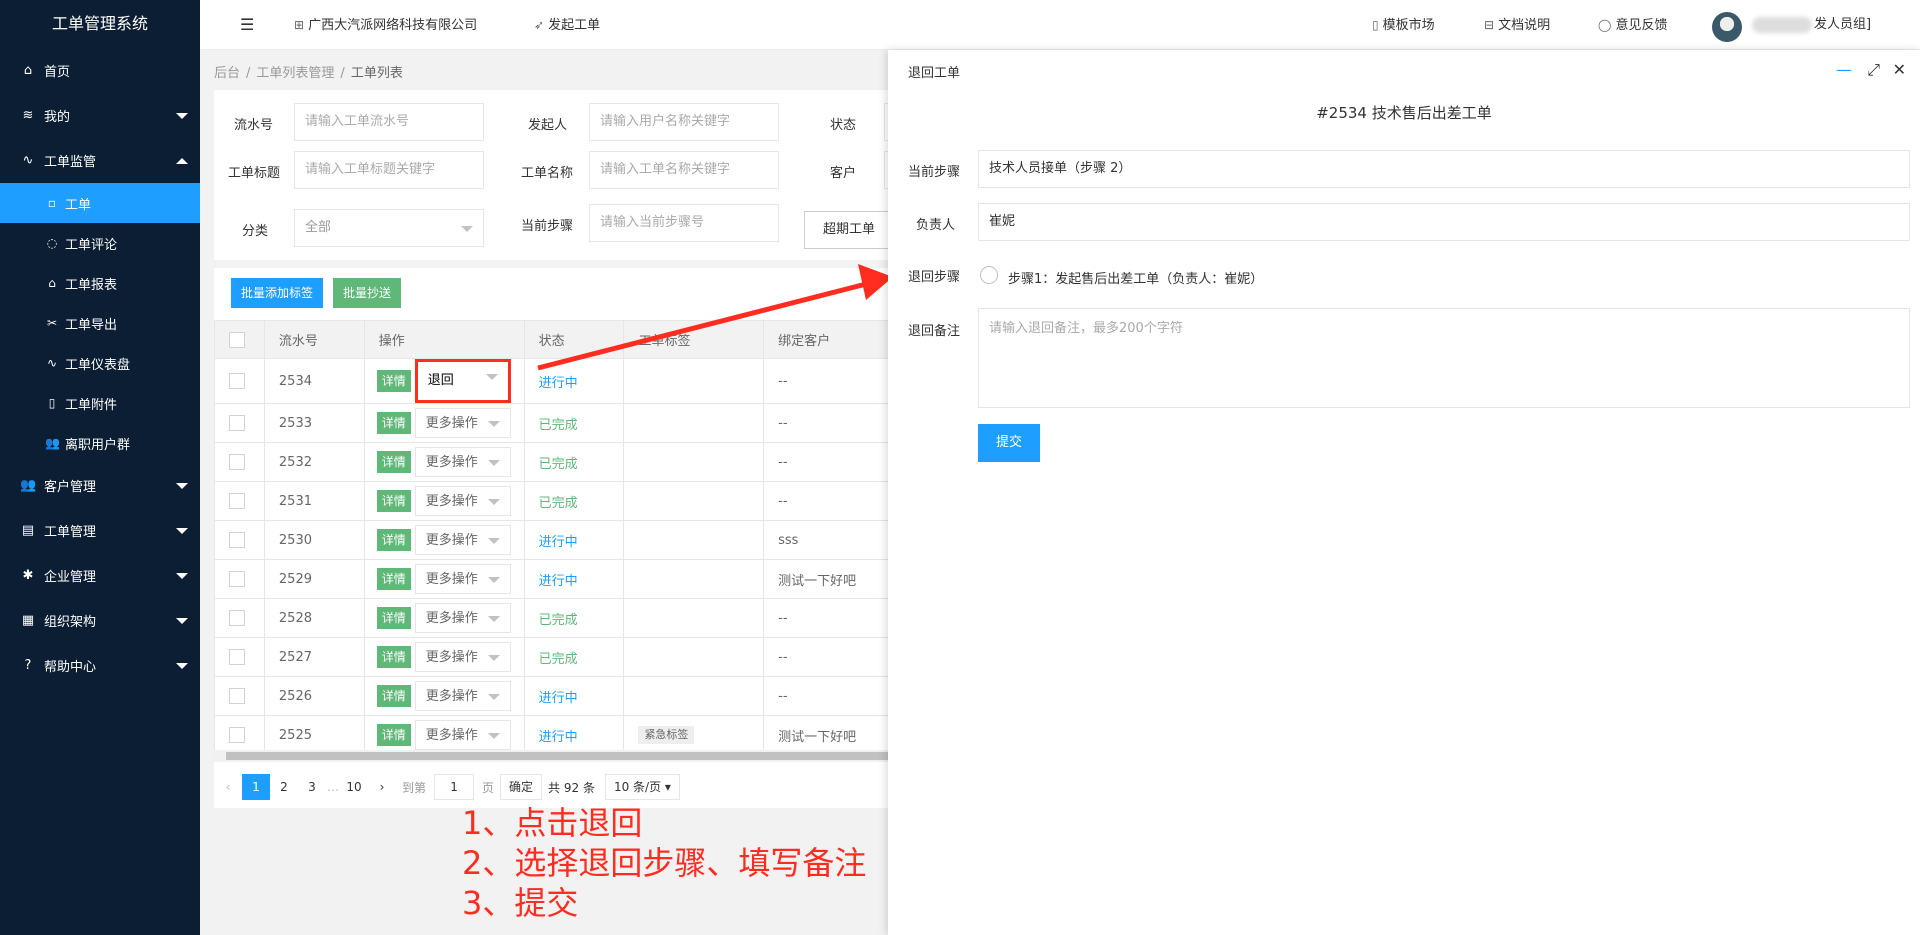  Describe the element at coordinates (70, 487) in the screenshot. I see `sidebar-item-label: 客户管理` at that location.